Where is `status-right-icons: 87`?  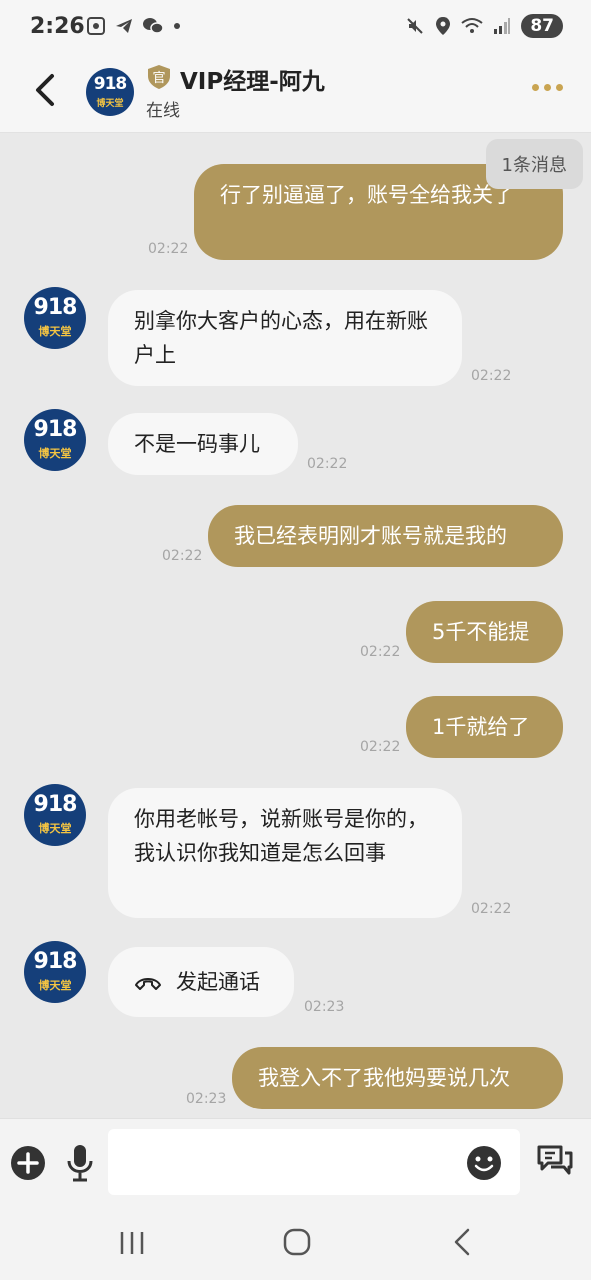 status-right-icons: 87 is located at coordinates (484, 26).